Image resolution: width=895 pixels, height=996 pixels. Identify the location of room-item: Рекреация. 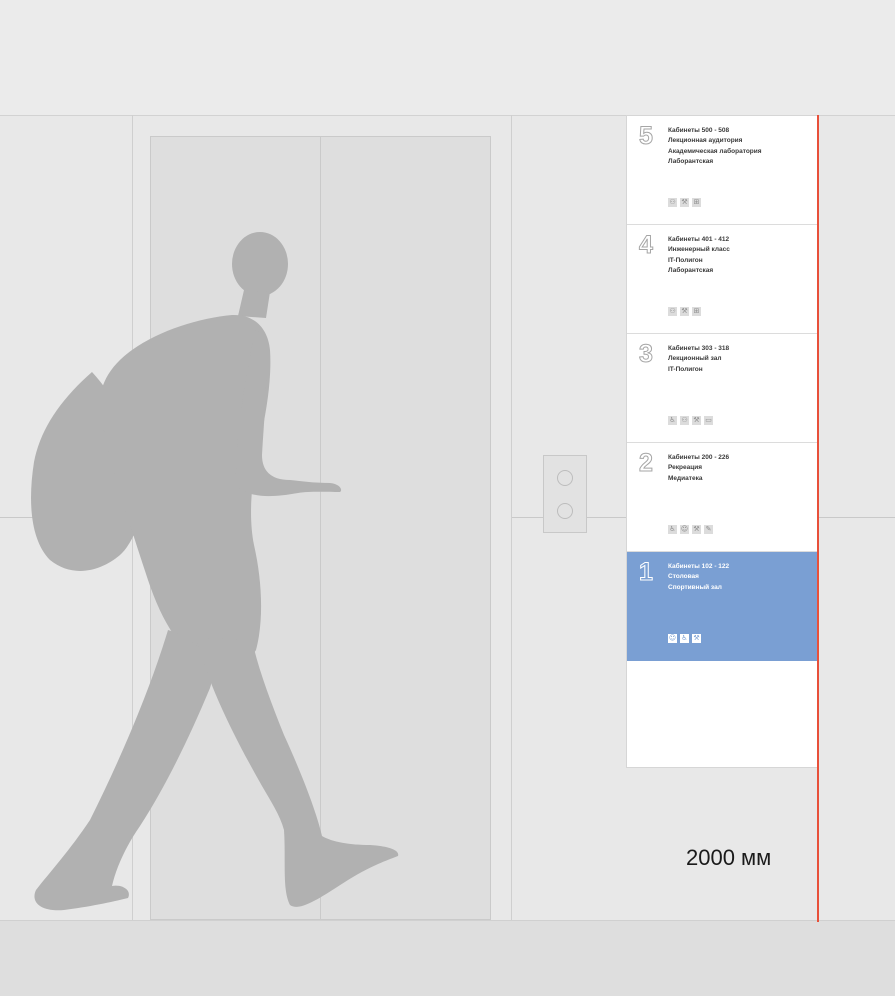
(685, 468).